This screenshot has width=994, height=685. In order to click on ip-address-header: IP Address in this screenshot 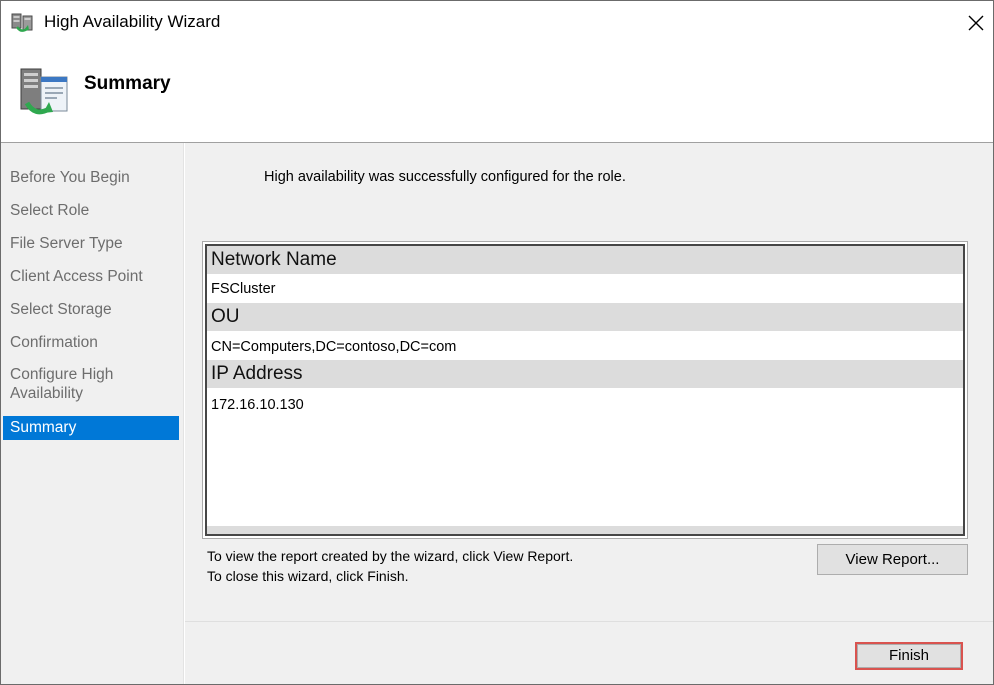, I will do `click(585, 374)`.